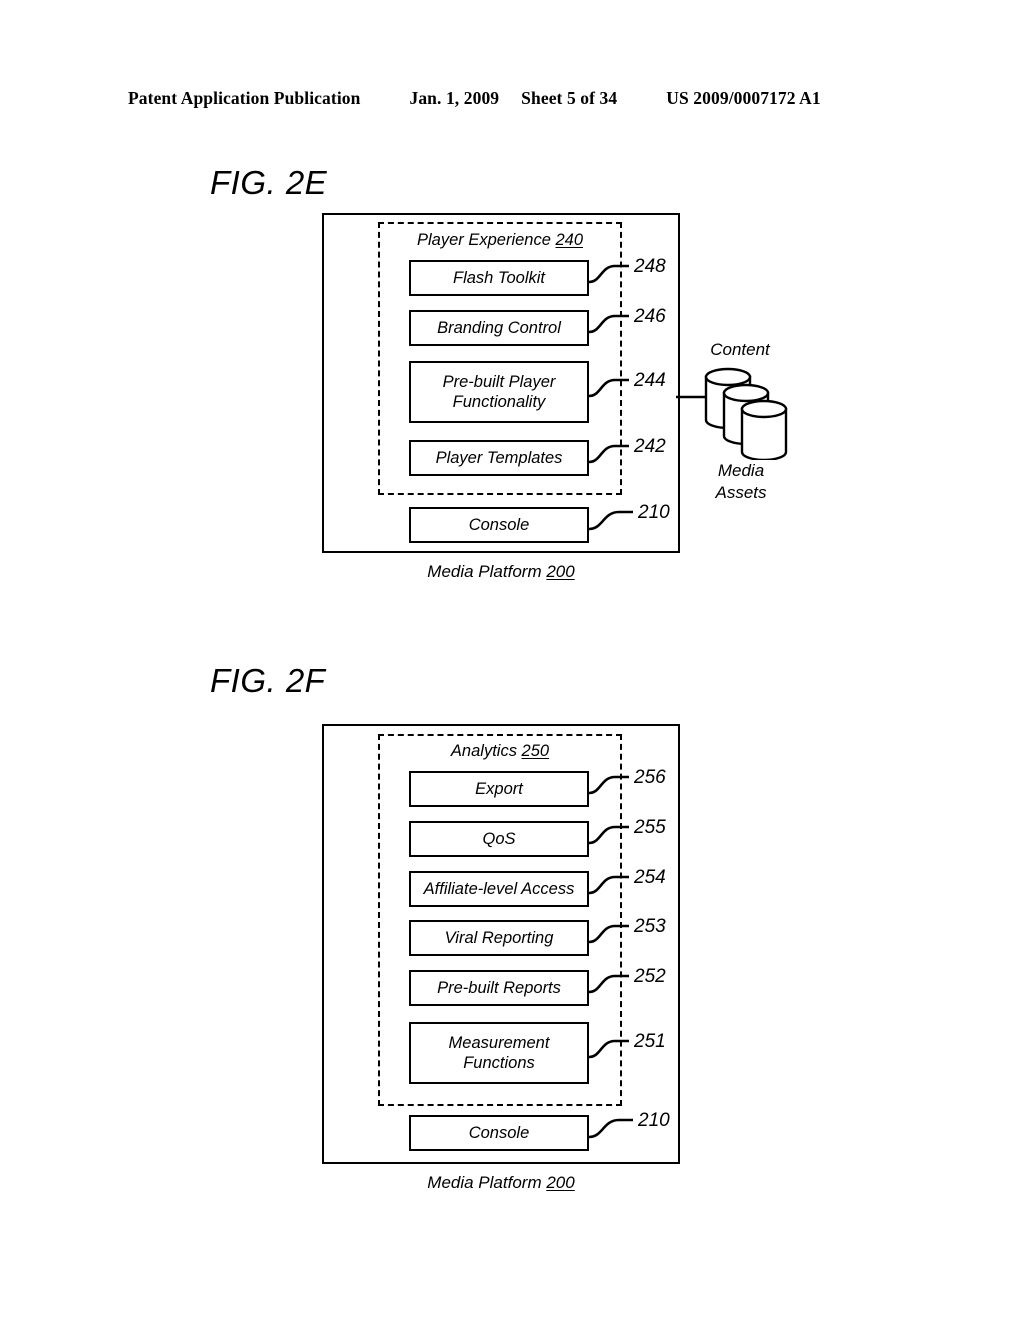 This screenshot has height=1320, width=1024. I want to click on figure-title-2f: FIG. 2F, so click(268, 680).